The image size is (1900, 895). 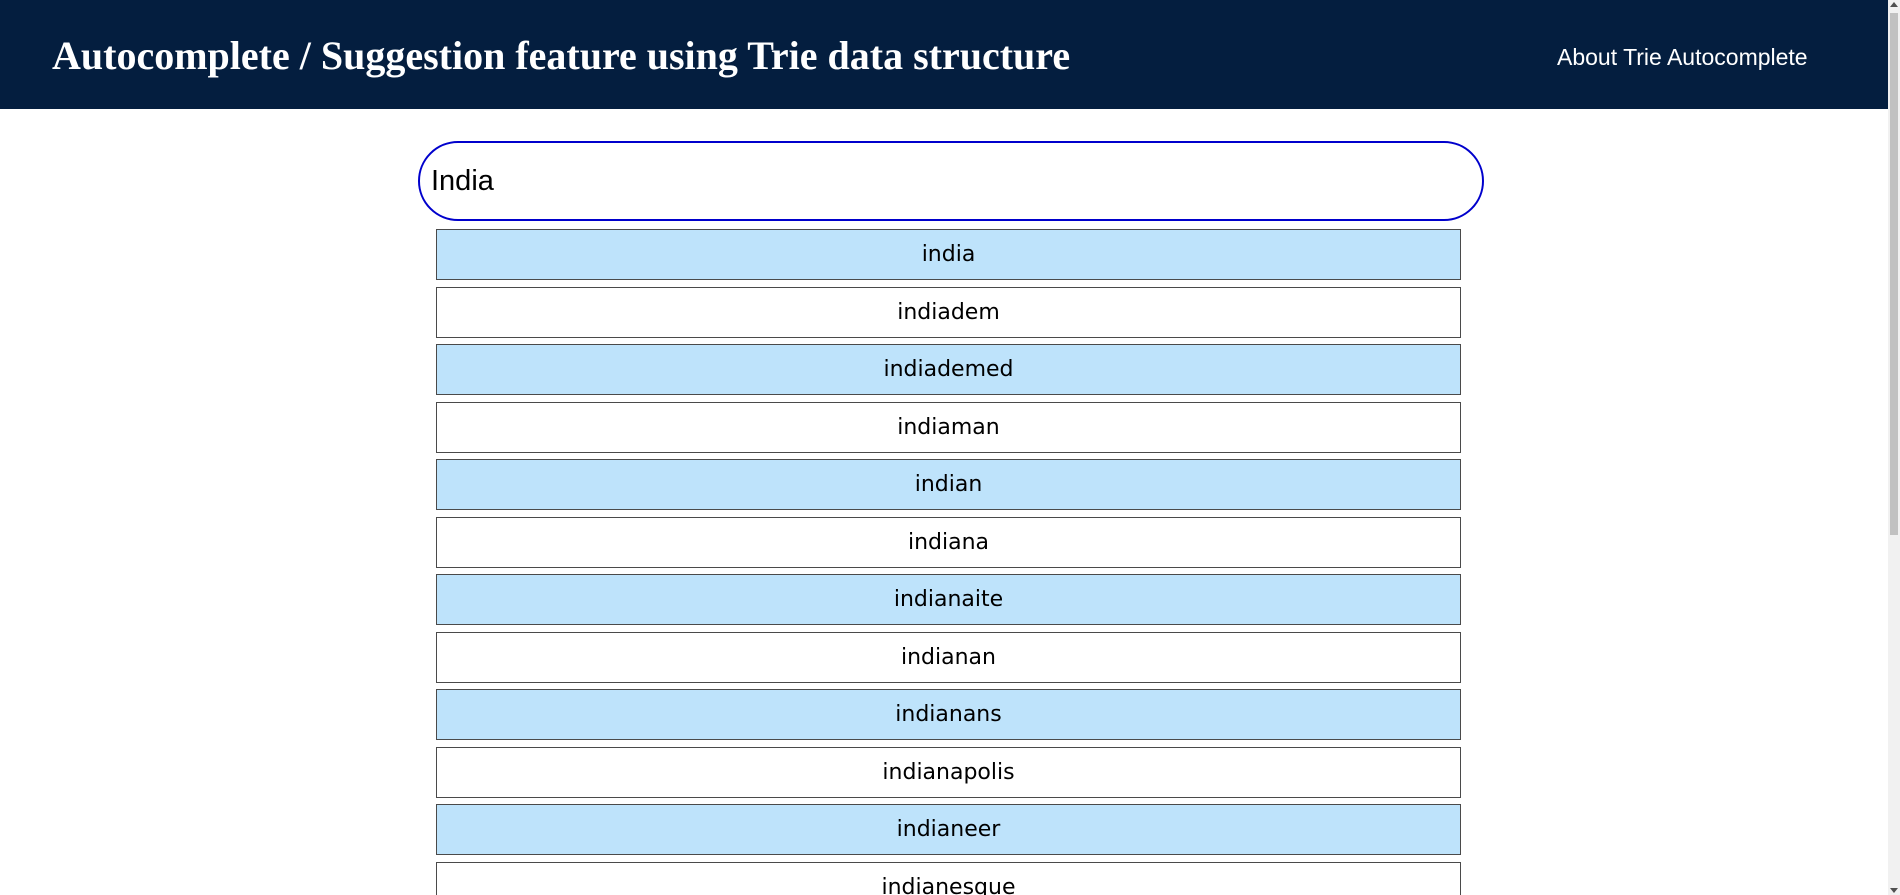 I want to click on suggestion-item: indiademed, so click(x=948, y=369).